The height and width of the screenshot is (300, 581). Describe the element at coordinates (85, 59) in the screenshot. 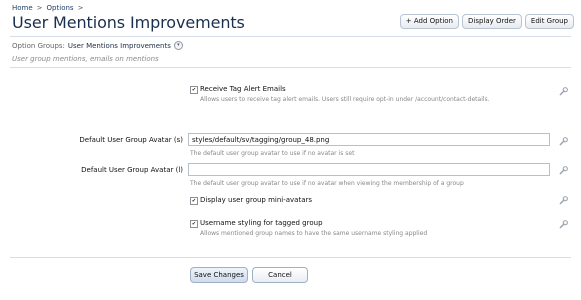

I see `page-description: User group mentions, emails on mentions` at that location.